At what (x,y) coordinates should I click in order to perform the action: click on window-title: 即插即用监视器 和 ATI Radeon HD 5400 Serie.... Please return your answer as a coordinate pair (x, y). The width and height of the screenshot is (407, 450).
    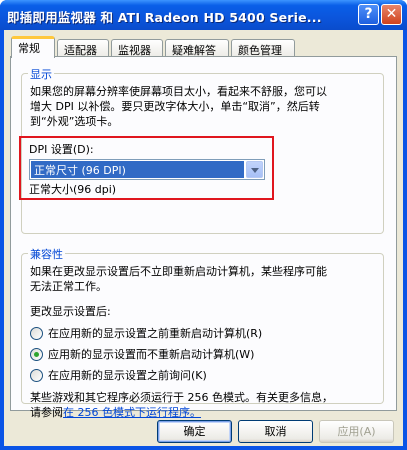
    Looking at the image, I should click on (164, 17).